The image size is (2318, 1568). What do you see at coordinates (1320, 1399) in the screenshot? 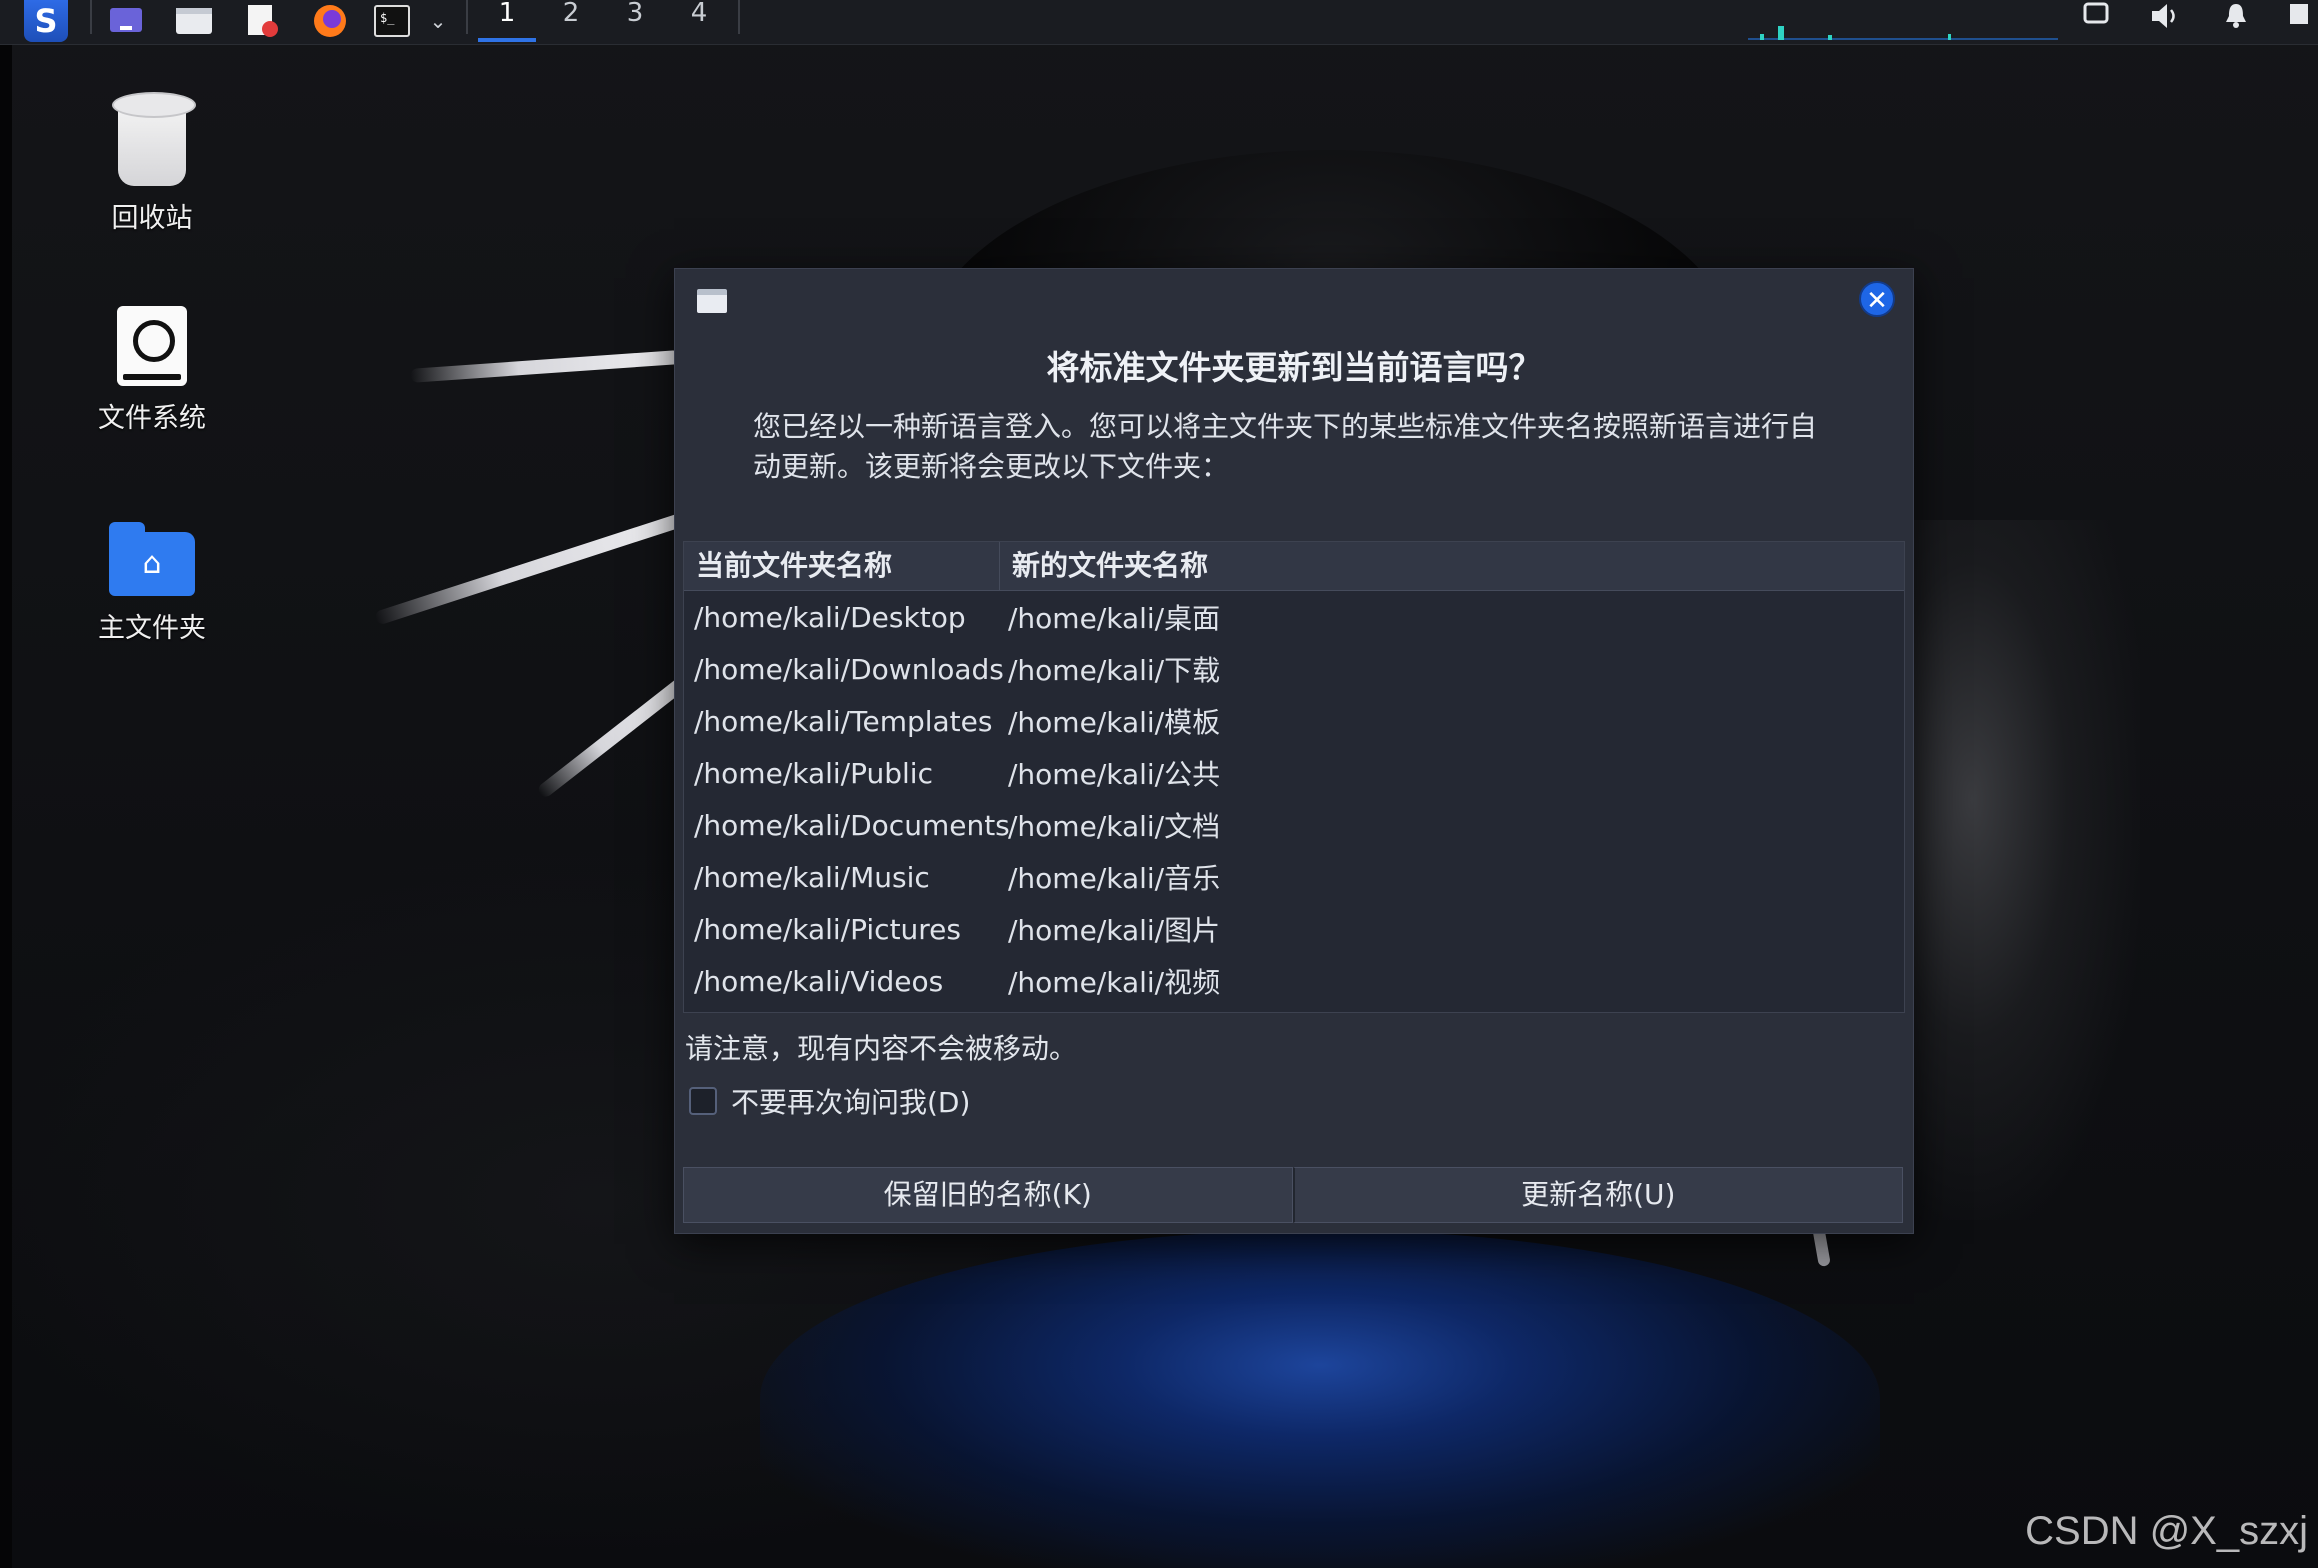
I see `wallpaper-blue-water` at bounding box center [1320, 1399].